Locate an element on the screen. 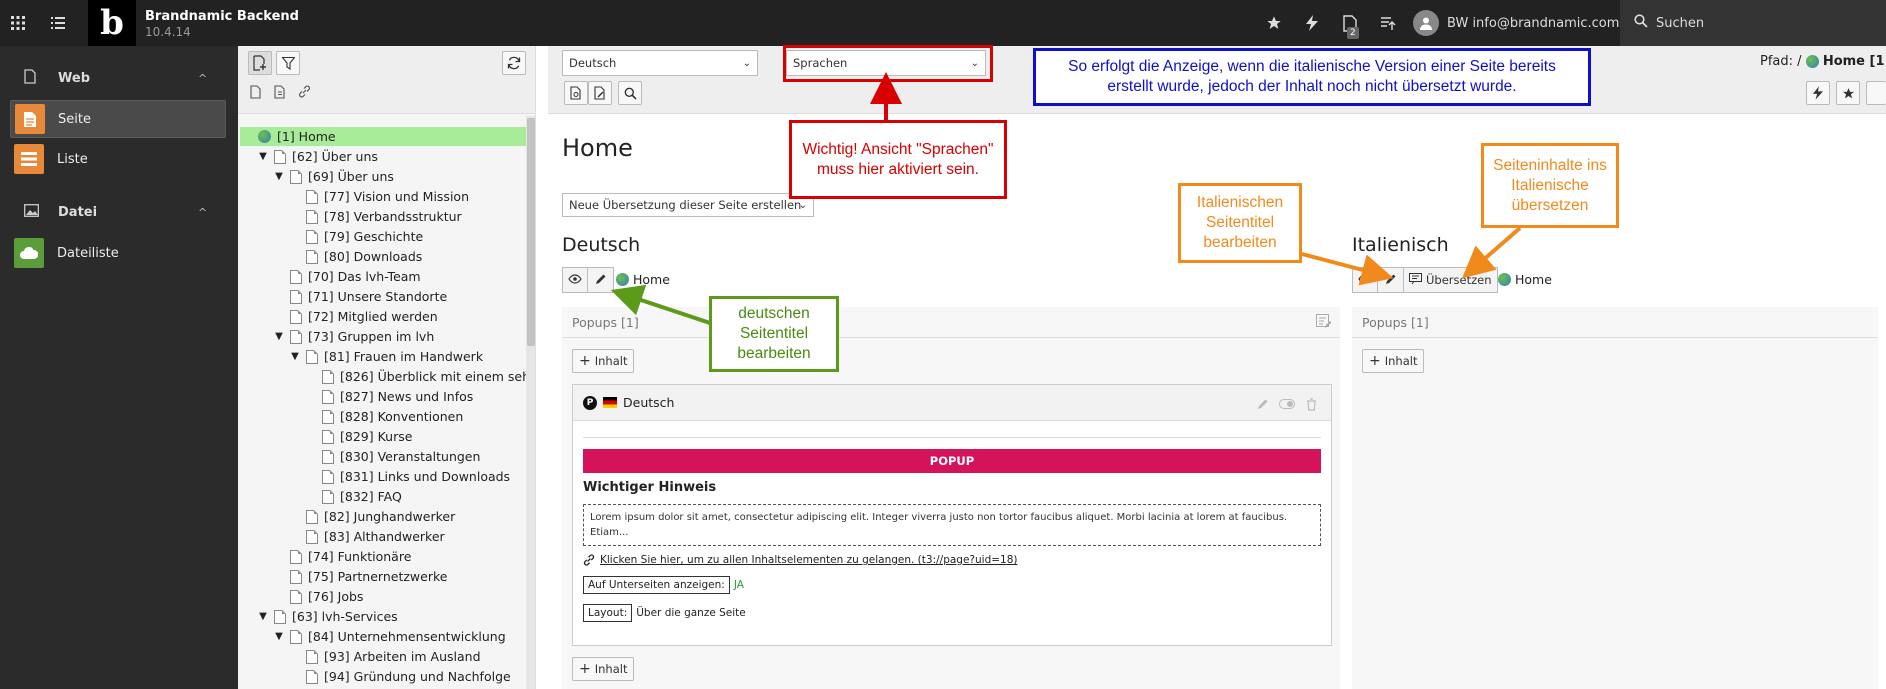 The height and width of the screenshot is (689, 1886). add-content-button-top: + Inhalt is located at coordinates (603, 361).